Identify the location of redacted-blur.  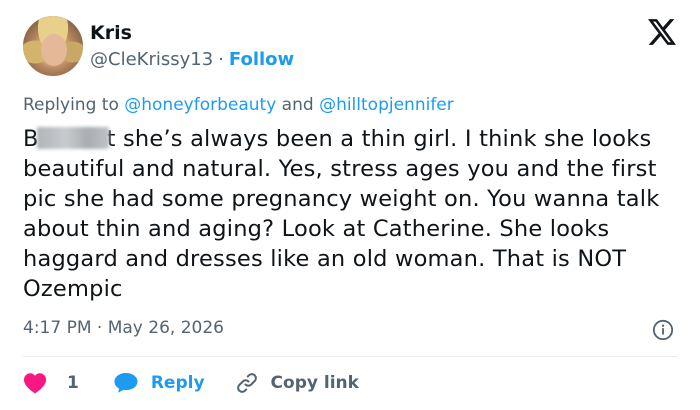
(72, 138).